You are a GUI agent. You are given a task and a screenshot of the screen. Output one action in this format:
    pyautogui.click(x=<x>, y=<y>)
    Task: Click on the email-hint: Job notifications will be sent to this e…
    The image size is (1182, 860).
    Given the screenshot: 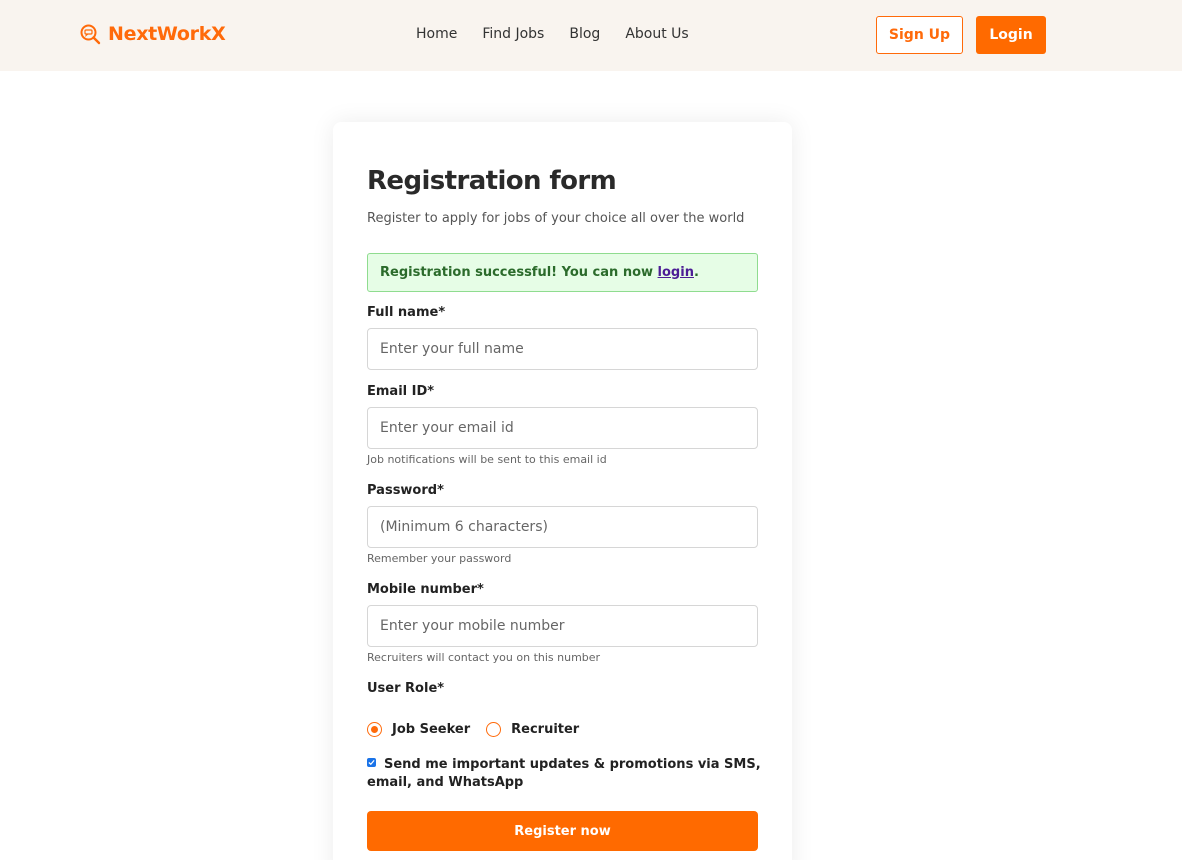 What is the action you would take?
    pyautogui.click(x=487, y=459)
    